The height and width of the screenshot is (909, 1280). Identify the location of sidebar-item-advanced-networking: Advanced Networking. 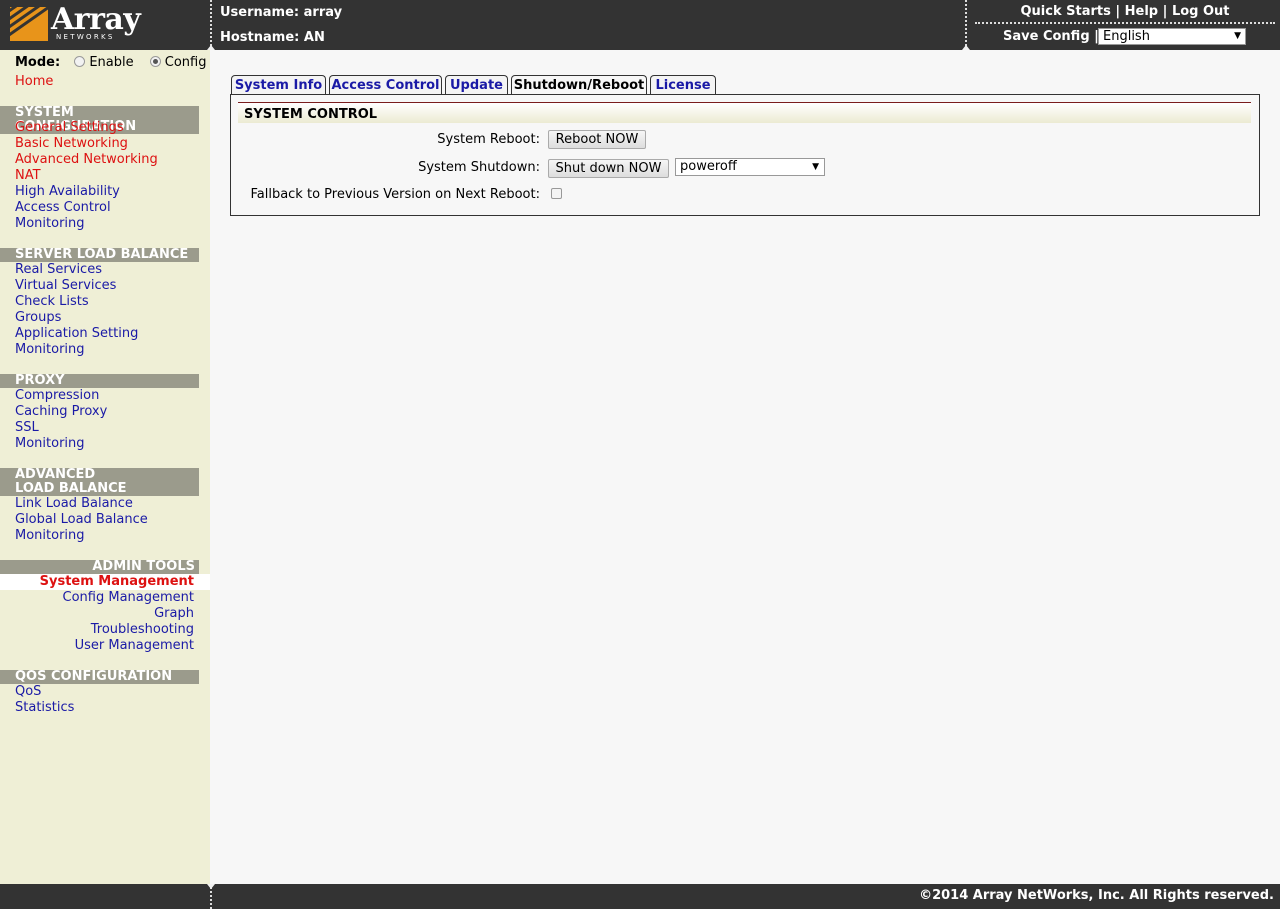
(86, 160).